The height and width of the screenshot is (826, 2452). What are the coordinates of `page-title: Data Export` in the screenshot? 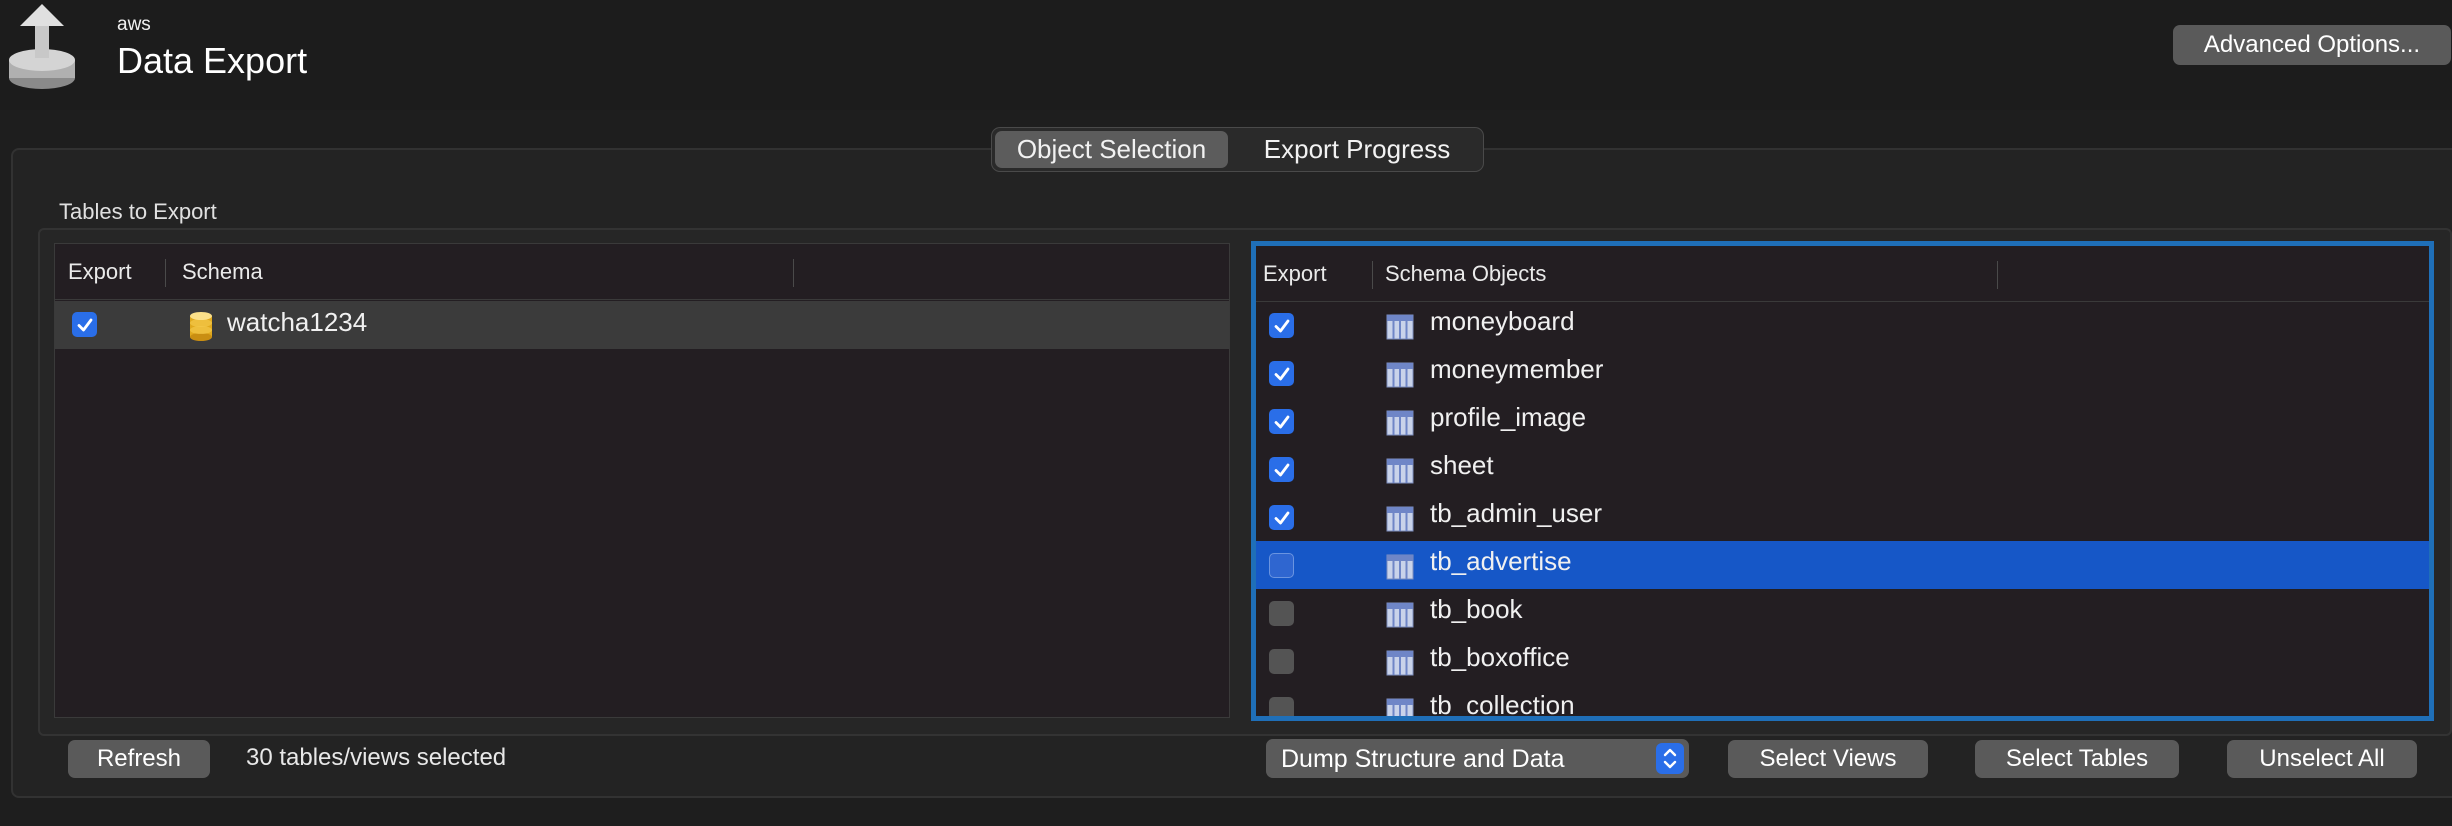 It's located at (212, 60).